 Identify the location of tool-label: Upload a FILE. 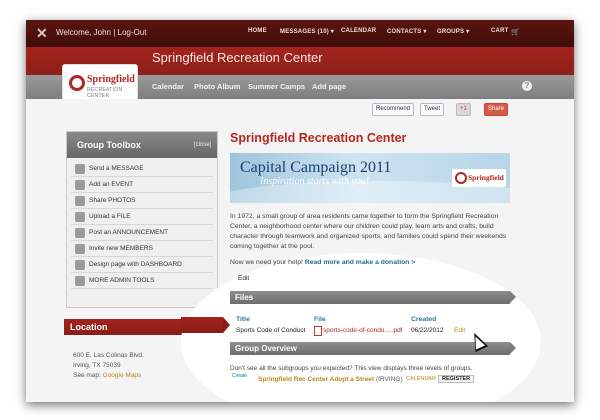
(110, 216).